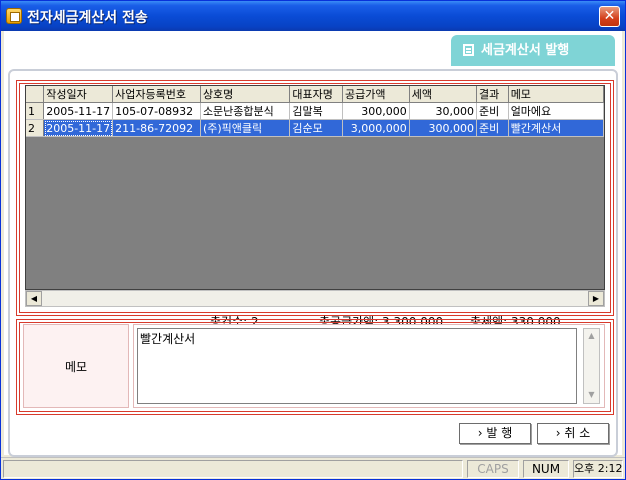 The width and height of the screenshot is (626, 480). What do you see at coordinates (245, 94) in the screenshot?
I see `column-header-company: 상호명` at bounding box center [245, 94].